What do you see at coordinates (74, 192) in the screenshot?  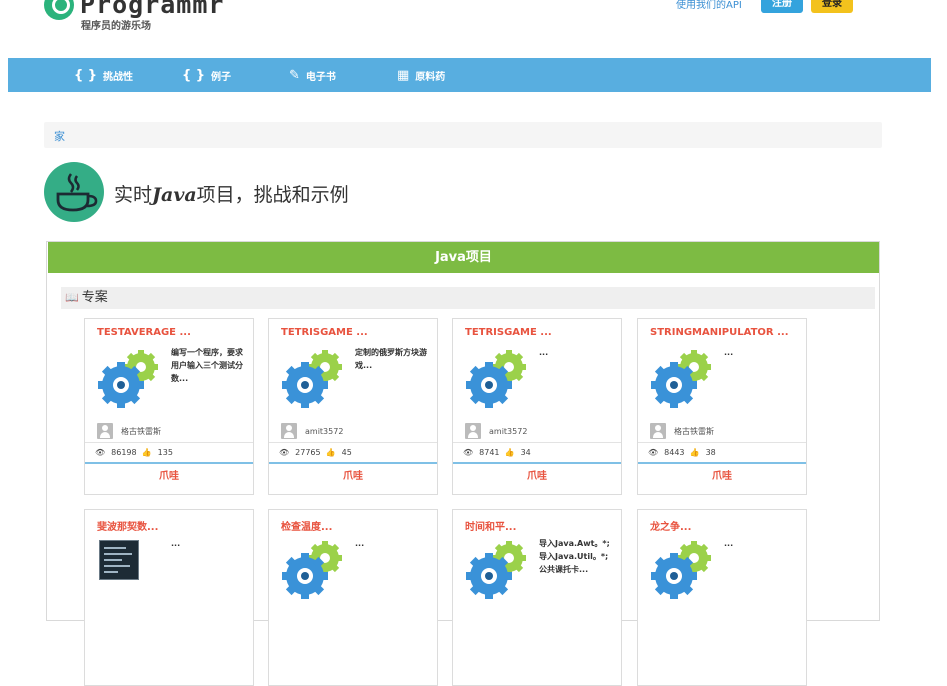 I see `java-cup-icon` at bounding box center [74, 192].